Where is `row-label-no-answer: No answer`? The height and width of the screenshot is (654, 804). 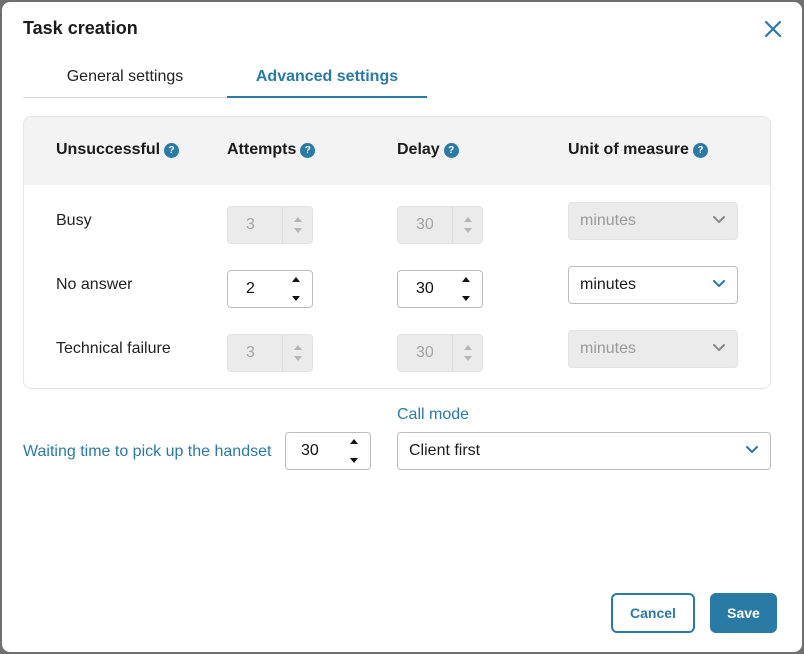
row-label-no-answer: No answer is located at coordinates (94, 284).